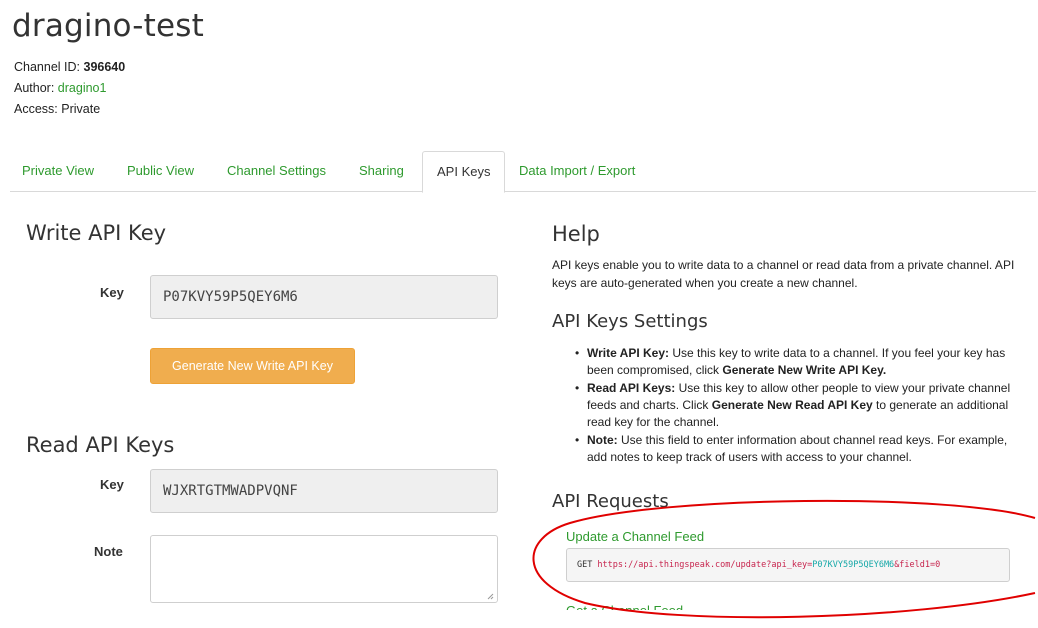 The width and height of the screenshot is (1038, 628). Describe the element at coordinates (100, 445) in the screenshot. I see `read-api-keys-heading: Read API Keys` at that location.